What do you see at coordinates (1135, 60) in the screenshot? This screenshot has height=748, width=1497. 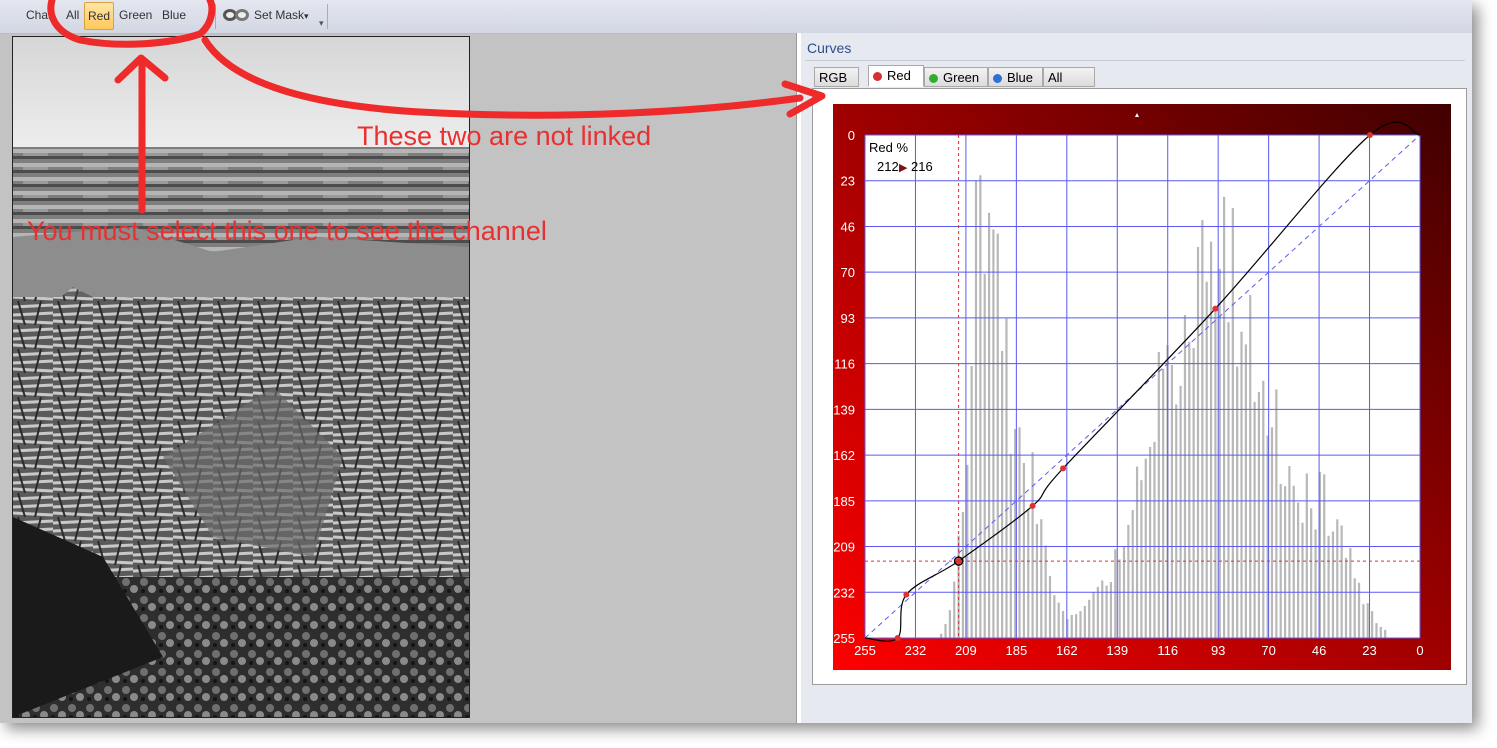 I see `panel-divider` at bounding box center [1135, 60].